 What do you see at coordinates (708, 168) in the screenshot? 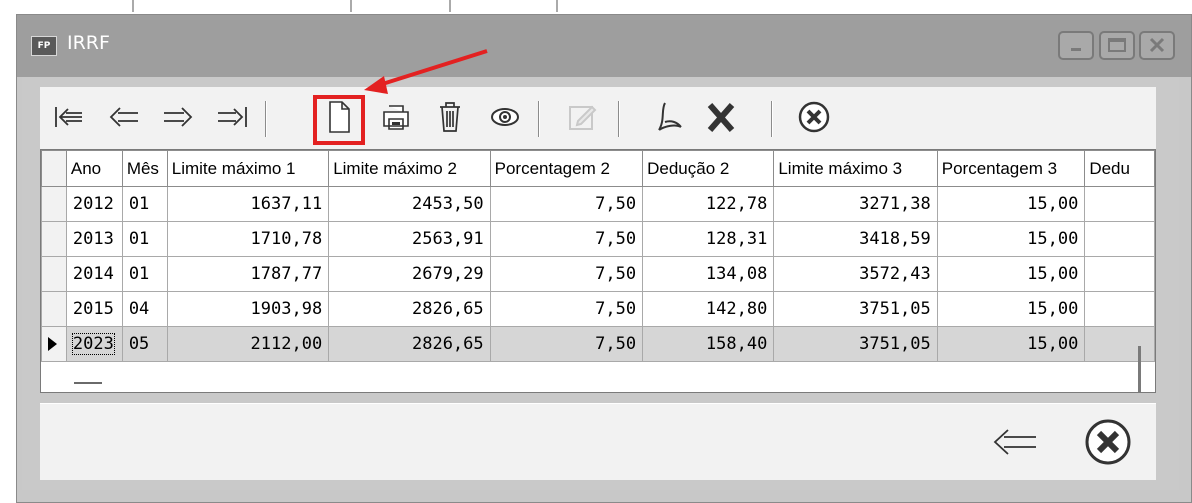
I see `column-header: Dedução 2` at bounding box center [708, 168].